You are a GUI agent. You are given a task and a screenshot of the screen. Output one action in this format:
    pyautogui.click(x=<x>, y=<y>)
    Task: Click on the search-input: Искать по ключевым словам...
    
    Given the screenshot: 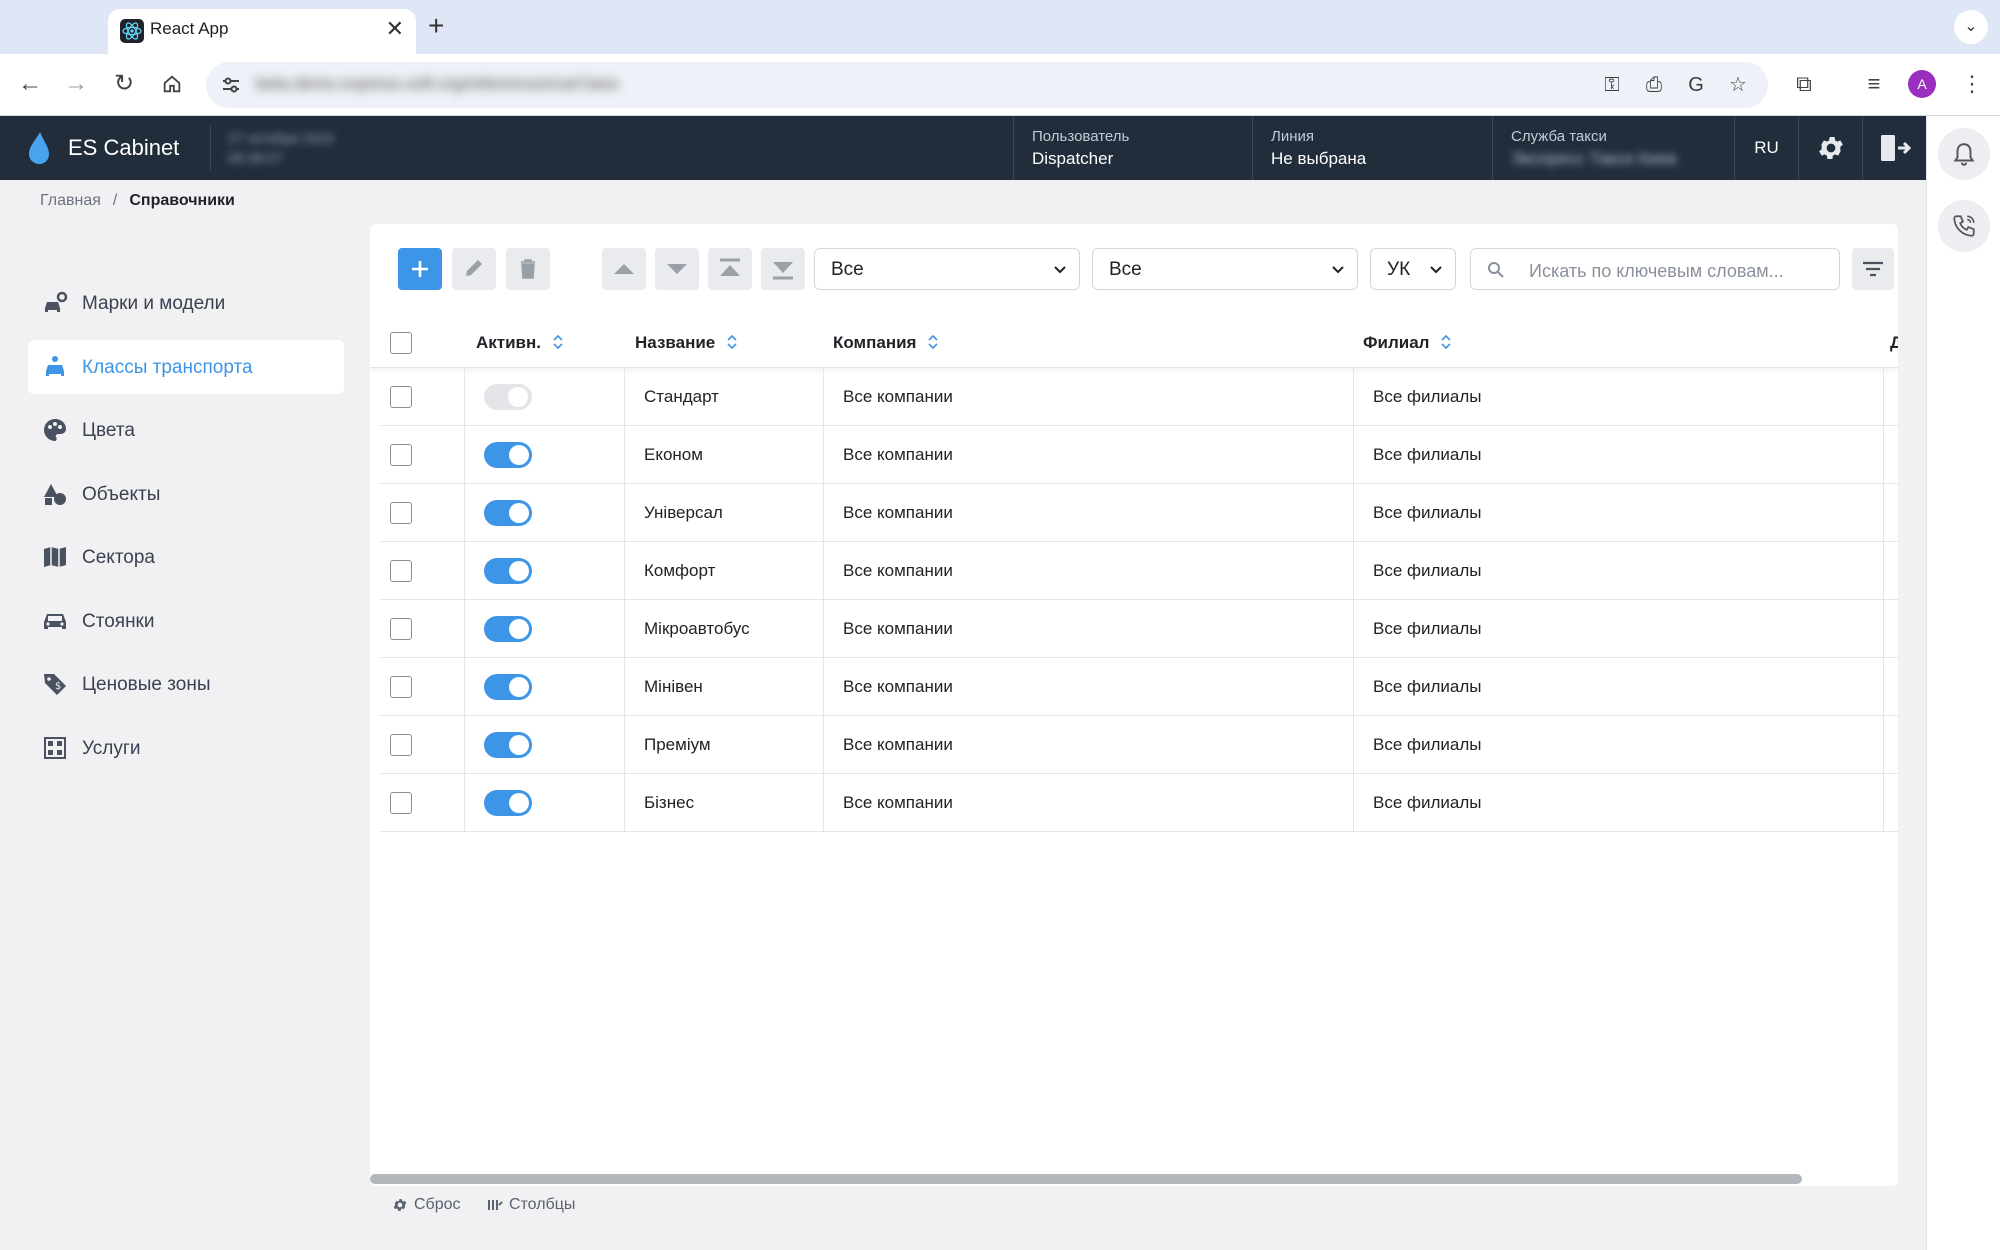 What is the action you would take?
    pyautogui.click(x=1656, y=271)
    